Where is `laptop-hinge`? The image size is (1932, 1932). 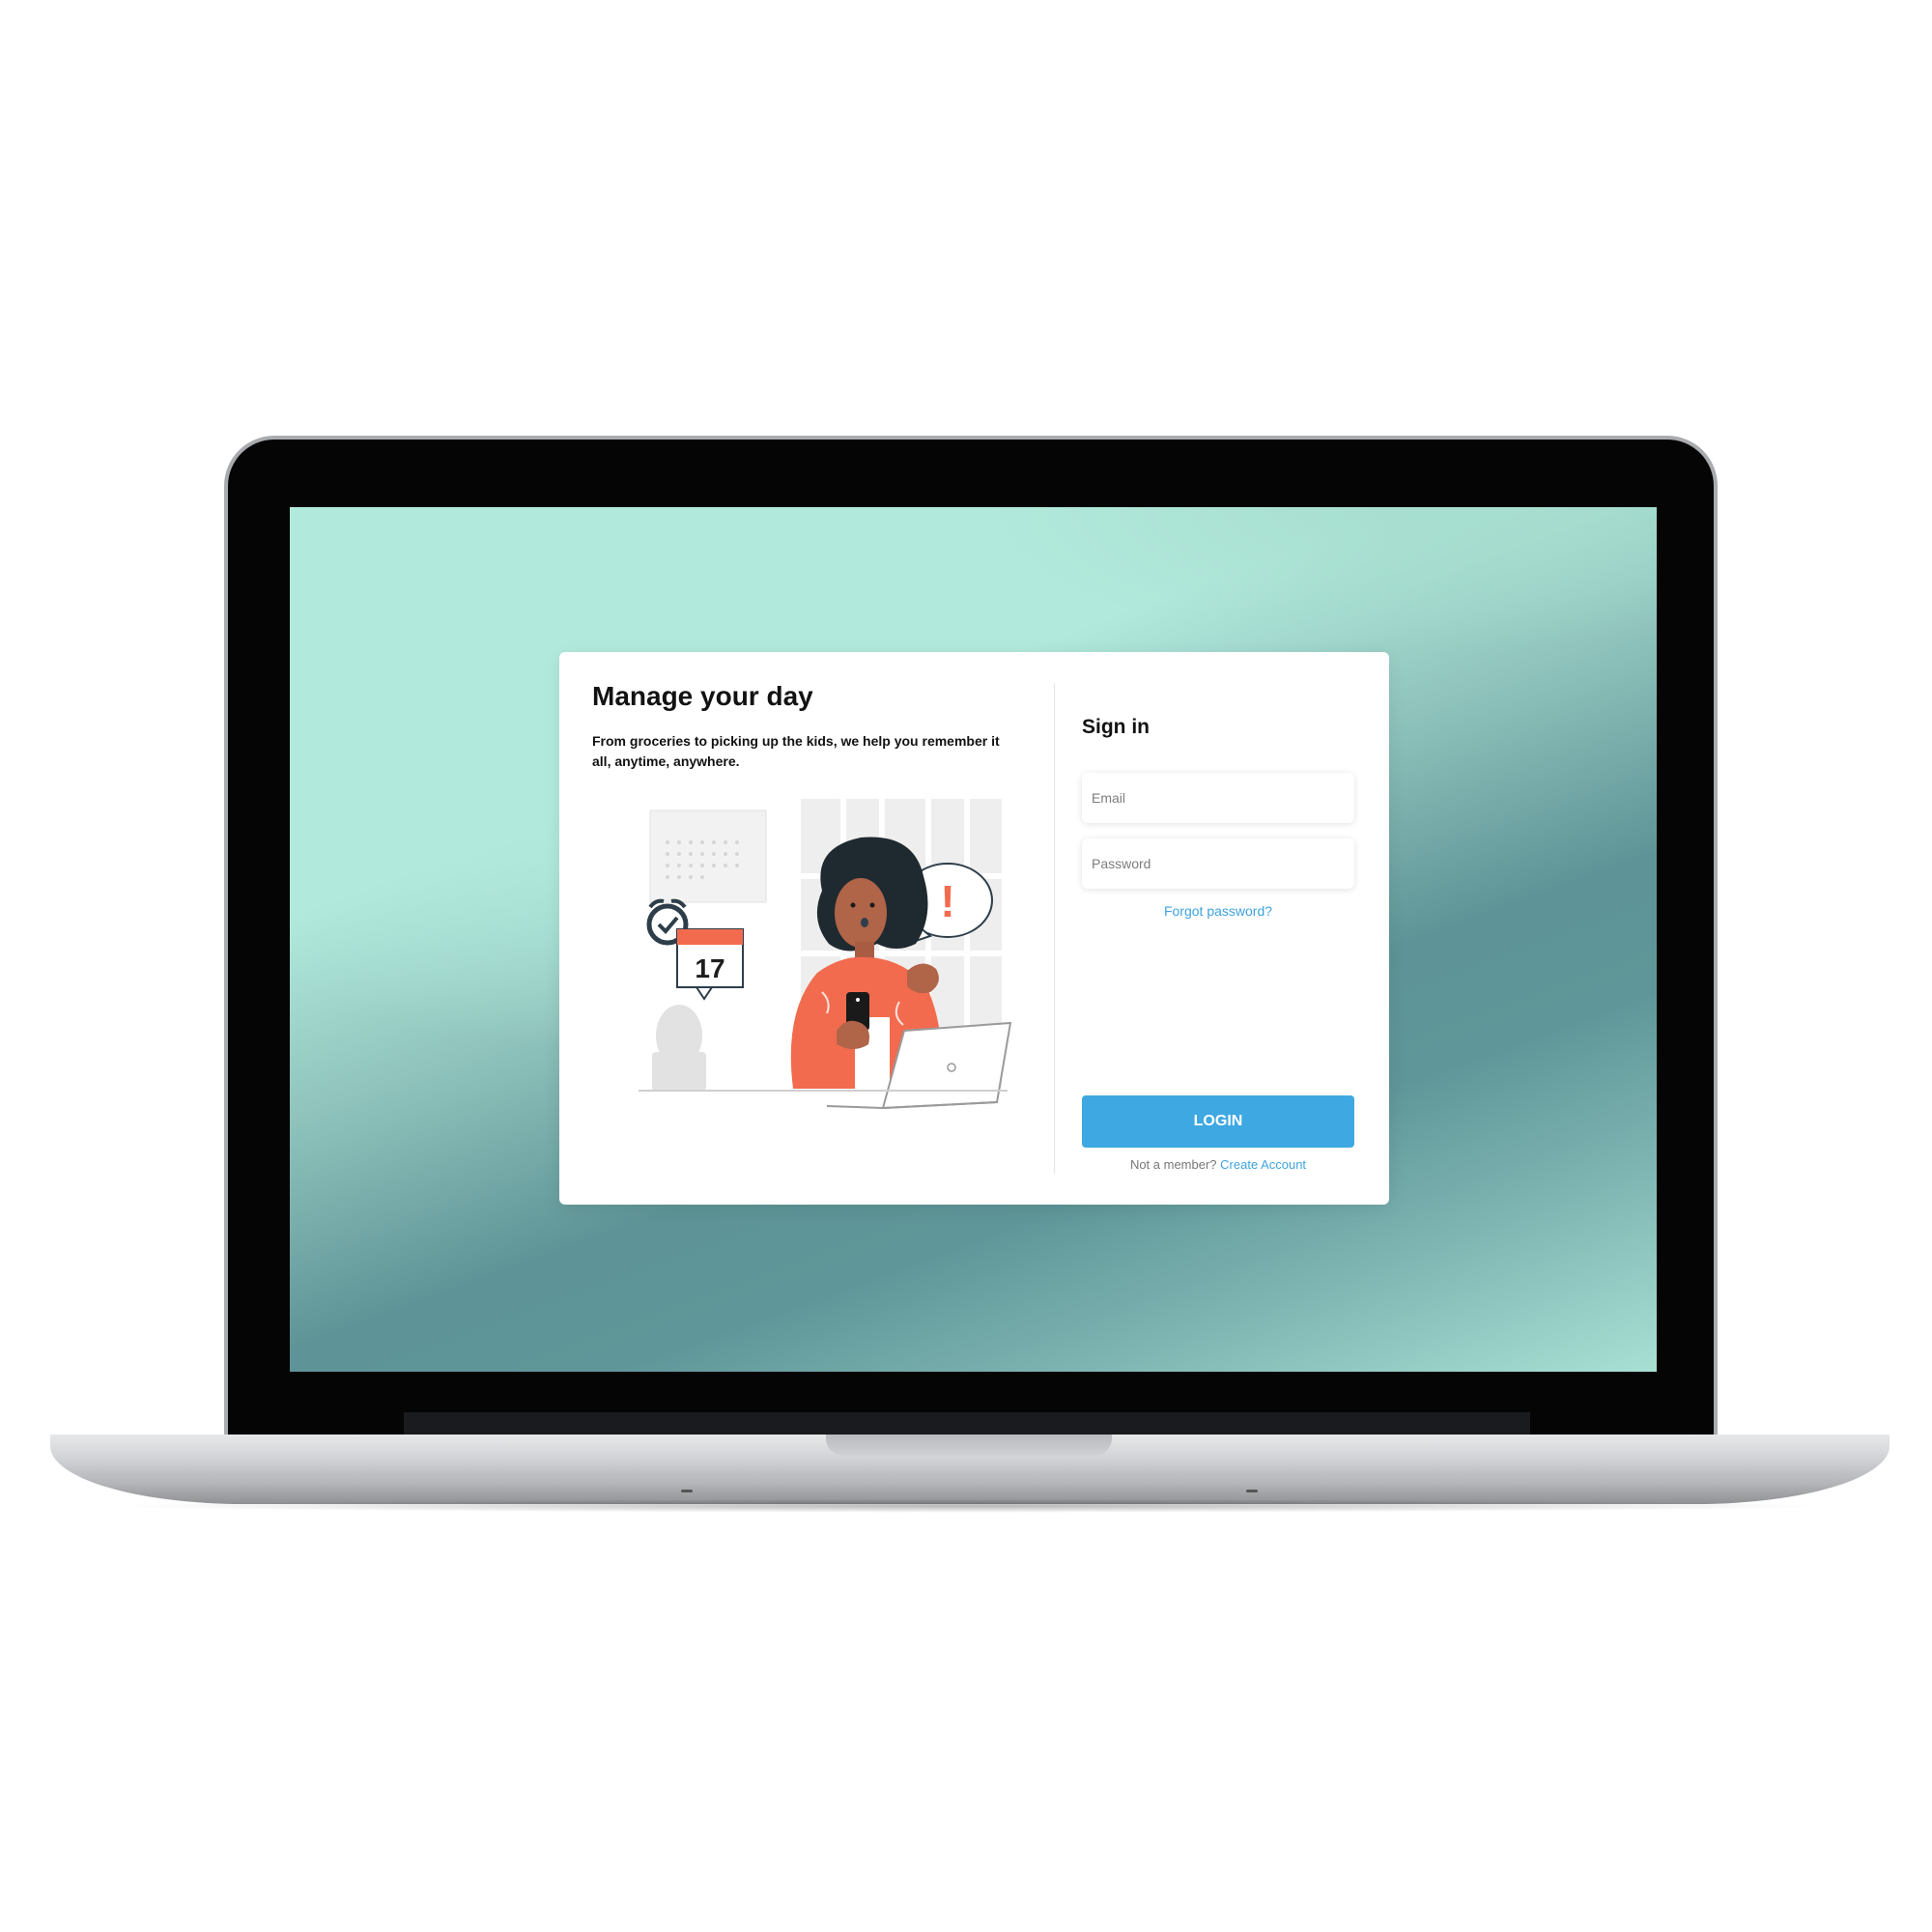
laptop-hinge is located at coordinates (967, 1423).